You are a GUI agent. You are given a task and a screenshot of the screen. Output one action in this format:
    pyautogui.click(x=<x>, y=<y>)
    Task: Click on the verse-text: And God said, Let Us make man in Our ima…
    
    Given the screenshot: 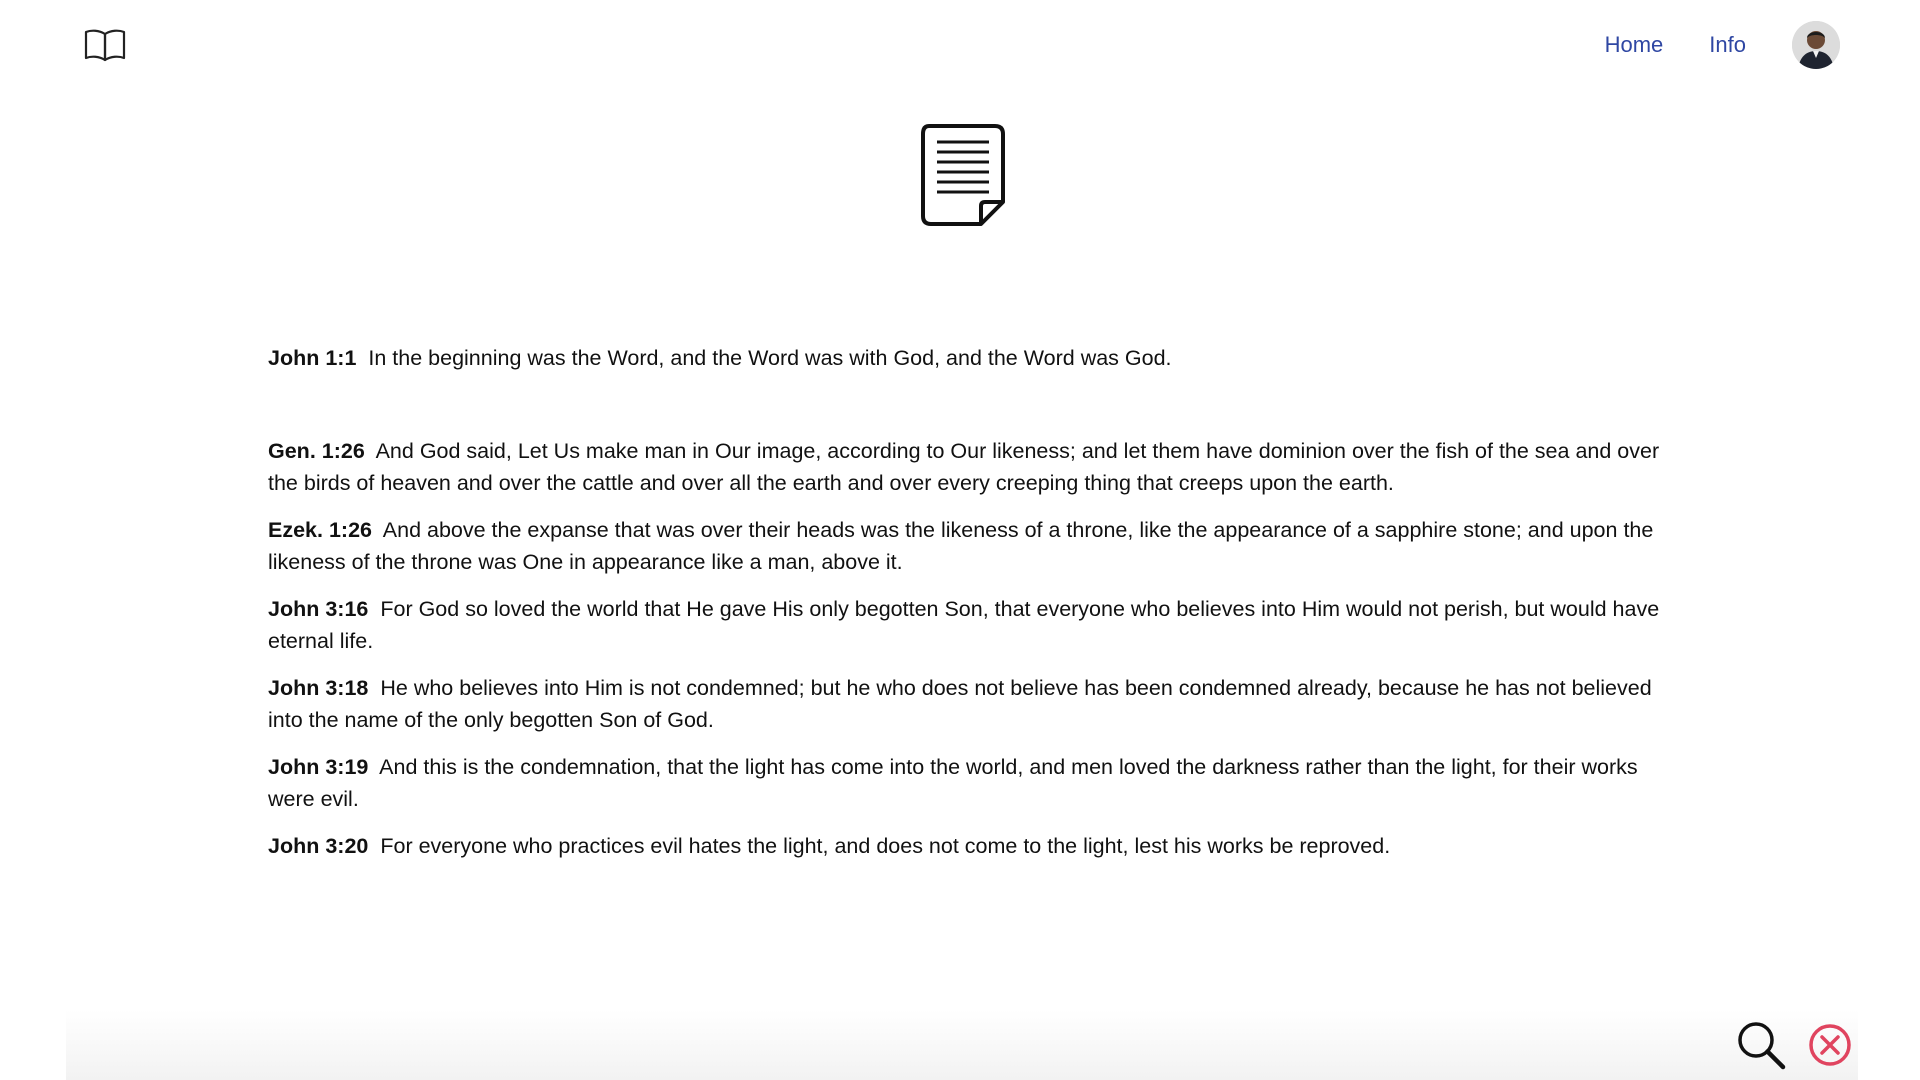 What is the action you would take?
    pyautogui.click(x=964, y=467)
    